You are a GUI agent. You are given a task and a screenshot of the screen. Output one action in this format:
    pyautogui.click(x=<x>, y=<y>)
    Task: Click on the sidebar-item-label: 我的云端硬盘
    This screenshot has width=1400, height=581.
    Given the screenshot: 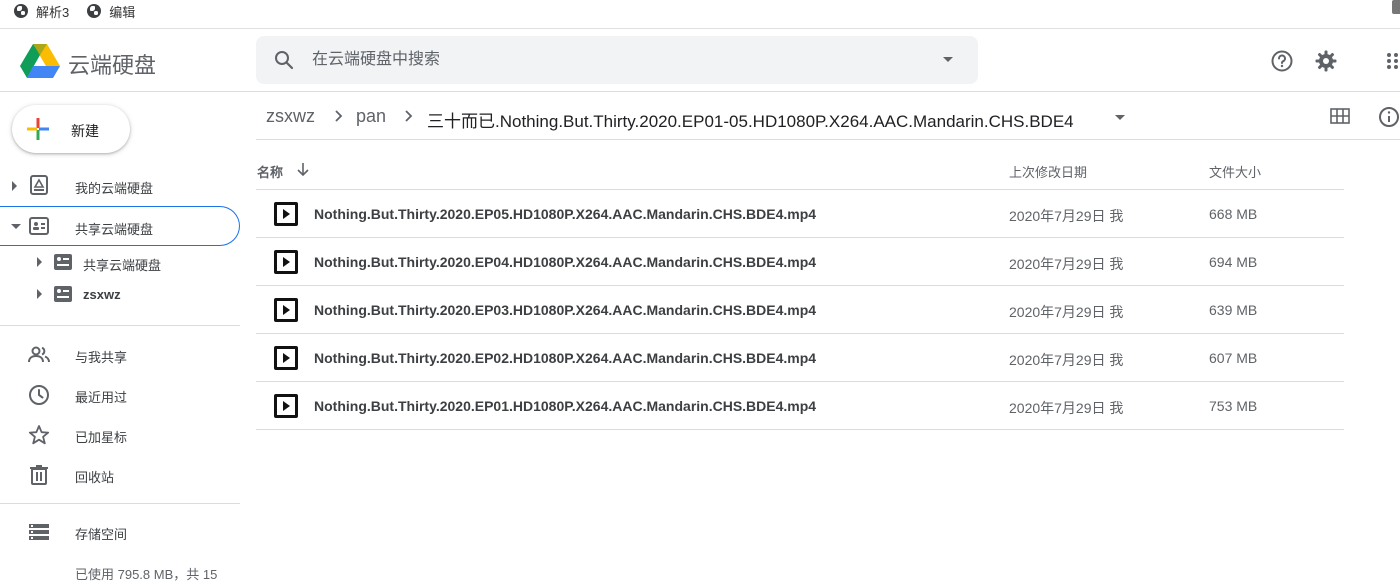 What is the action you would take?
    pyautogui.click(x=114, y=188)
    